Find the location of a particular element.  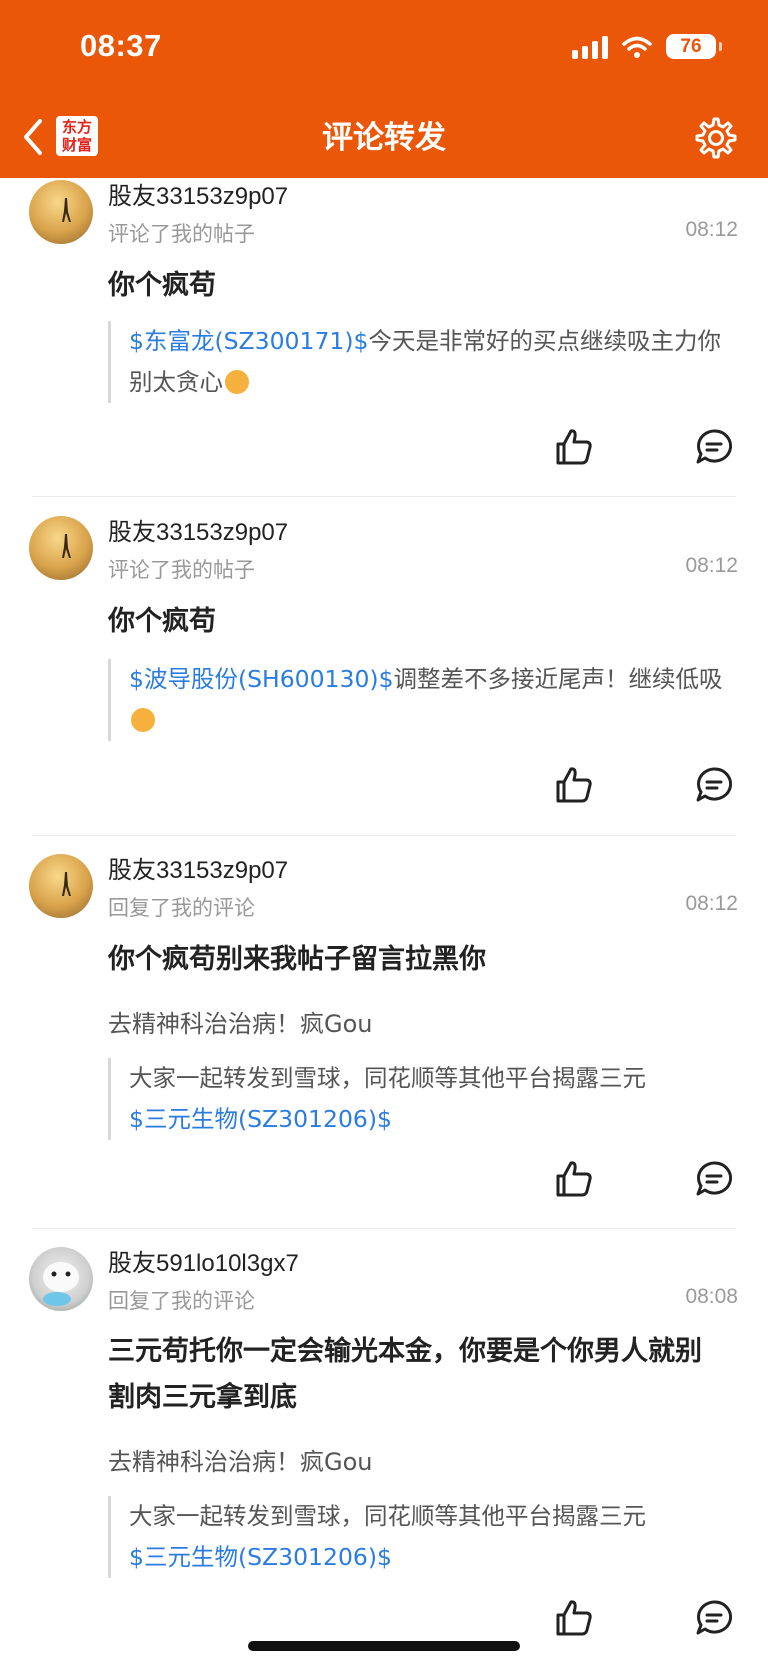

wifi-icon is located at coordinates (637, 47).